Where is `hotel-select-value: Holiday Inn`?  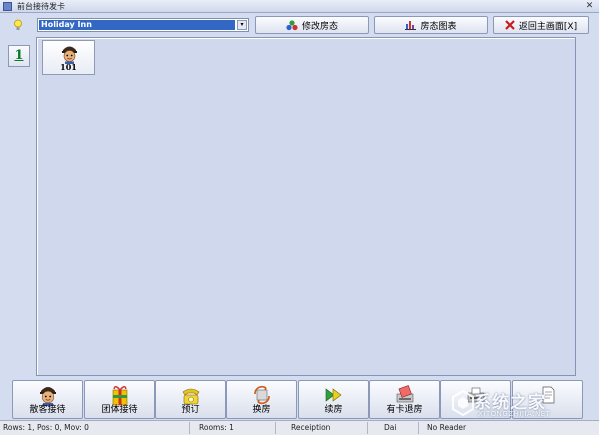 hotel-select-value: Holiday Inn is located at coordinates (137, 25).